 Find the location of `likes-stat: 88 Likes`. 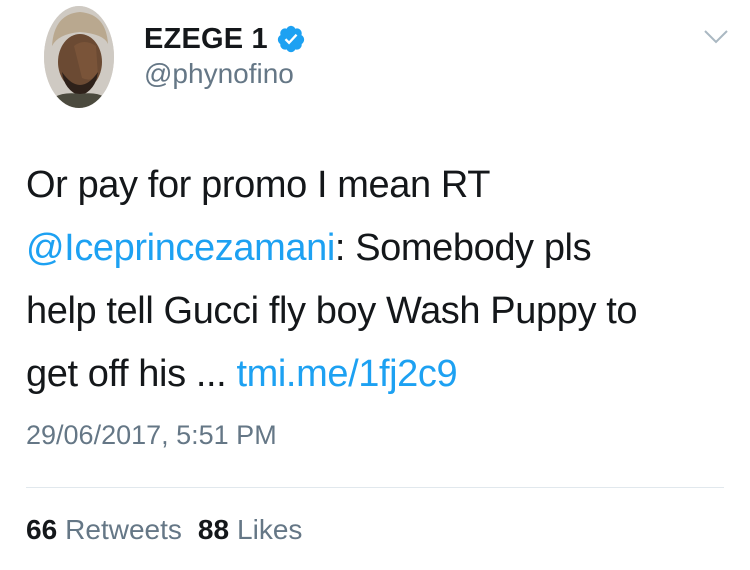

likes-stat: 88 Likes is located at coordinates (250, 530).